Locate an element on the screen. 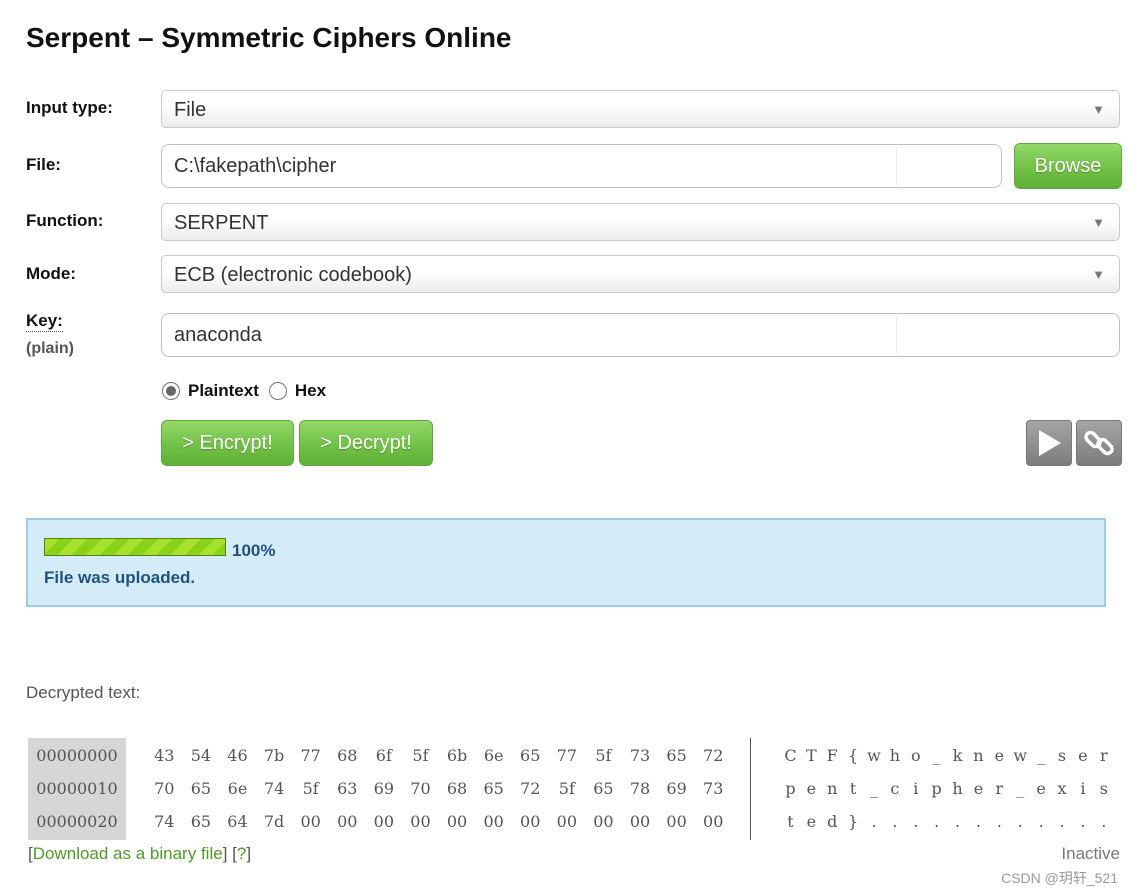  upload-progress-text: 100% is located at coordinates (254, 550).